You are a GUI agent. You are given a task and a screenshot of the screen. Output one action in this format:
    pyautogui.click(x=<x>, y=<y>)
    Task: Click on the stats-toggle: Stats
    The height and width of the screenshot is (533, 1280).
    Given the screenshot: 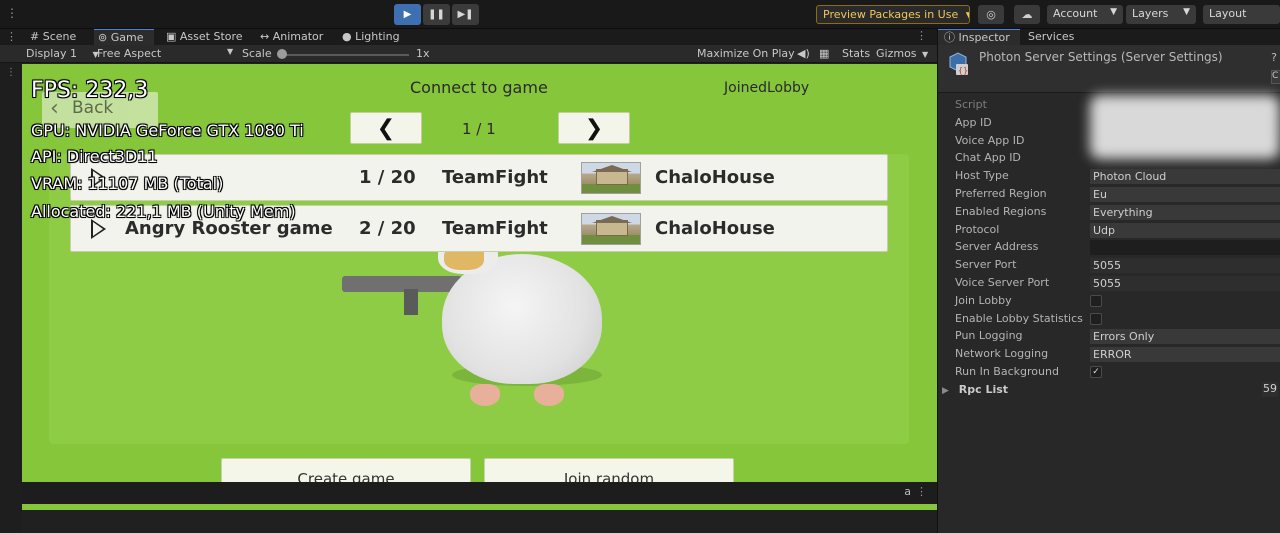 What is the action you would take?
    pyautogui.click(x=856, y=53)
    